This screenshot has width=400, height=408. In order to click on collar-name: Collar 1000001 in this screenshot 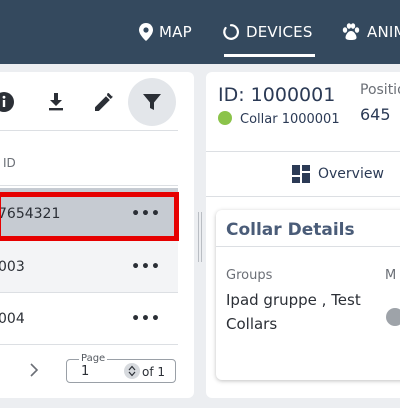, I will do `click(290, 119)`.